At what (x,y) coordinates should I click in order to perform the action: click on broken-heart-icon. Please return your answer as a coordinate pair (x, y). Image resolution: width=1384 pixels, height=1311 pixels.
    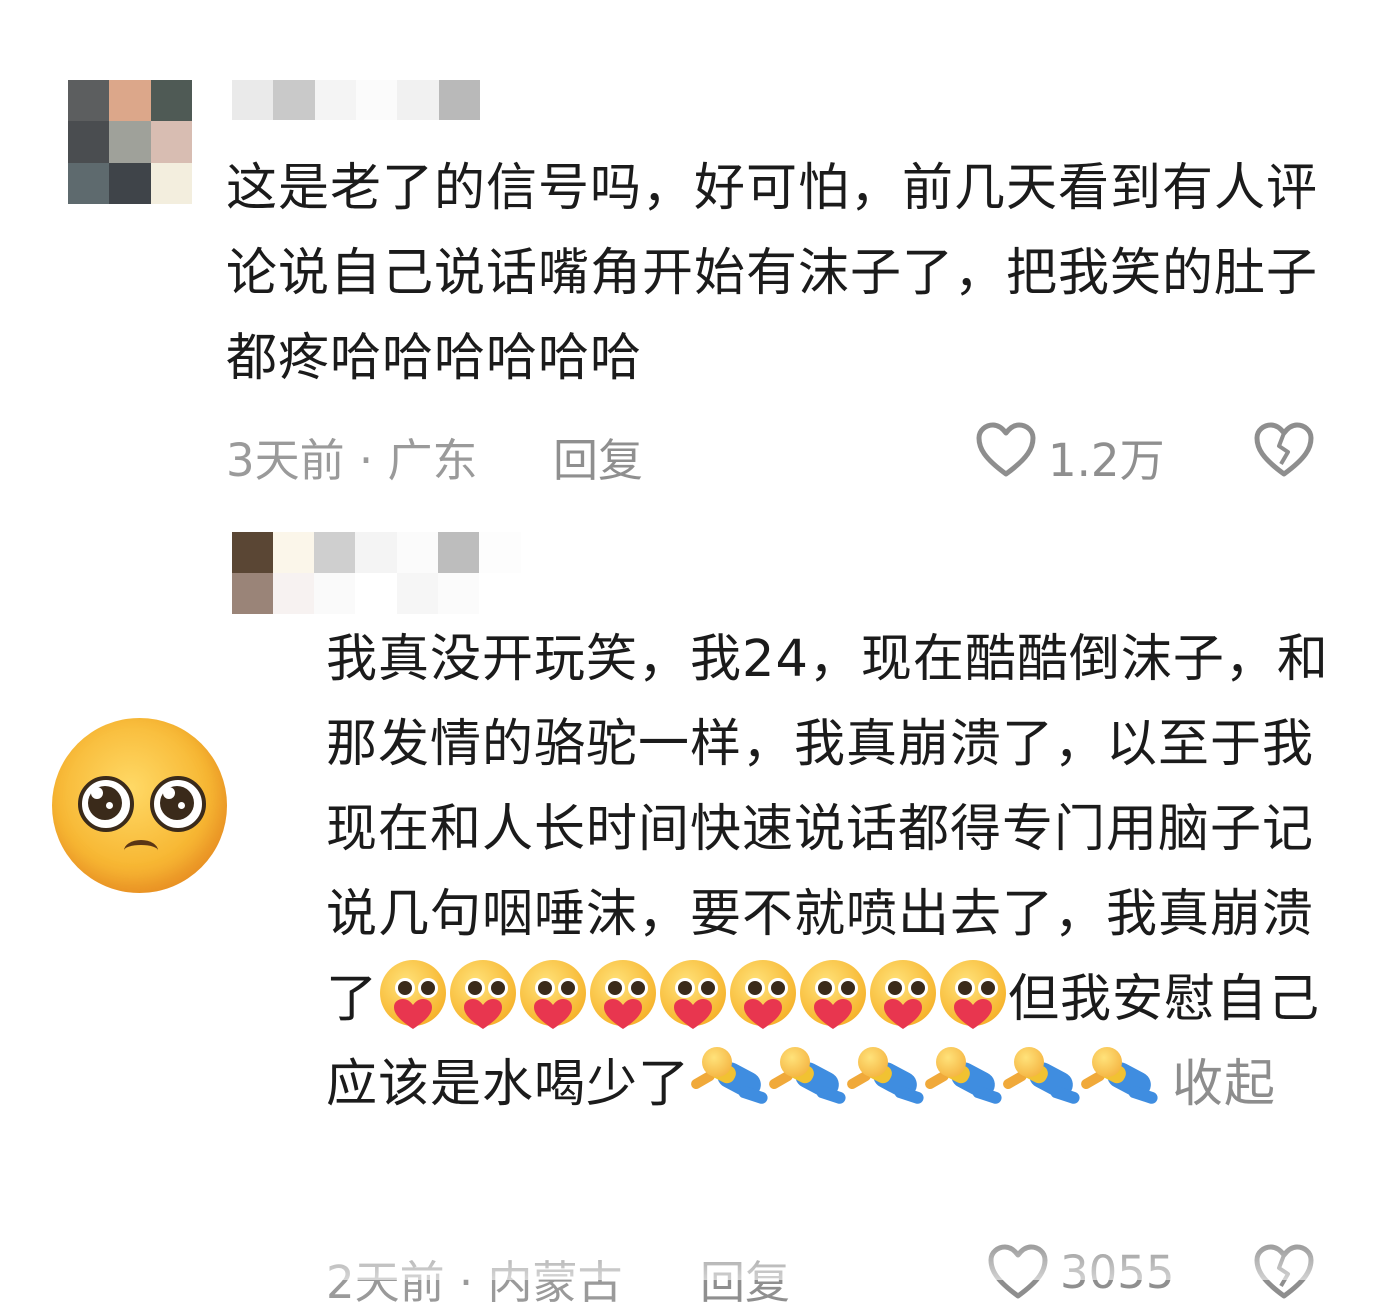
    Looking at the image, I should click on (1284, 450).